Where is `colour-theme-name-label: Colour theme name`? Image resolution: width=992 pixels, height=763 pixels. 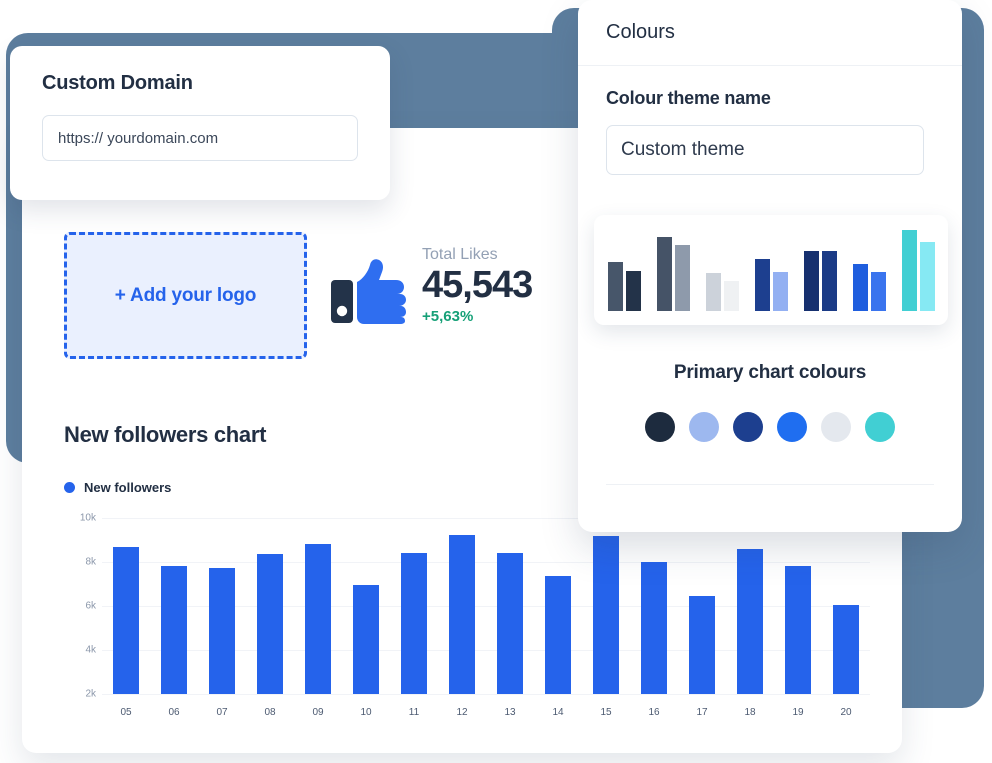 colour-theme-name-label: Colour theme name is located at coordinates (688, 98).